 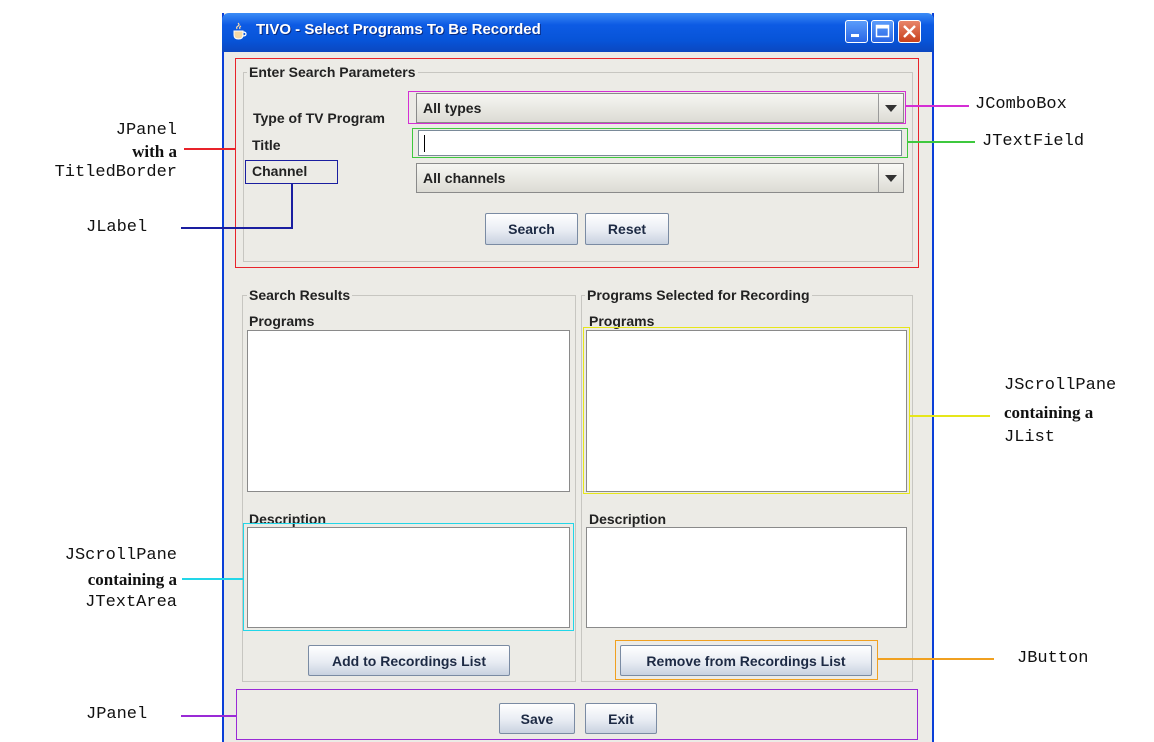 What do you see at coordinates (208, 716) in the screenshot?
I see `jpanel-leader` at bounding box center [208, 716].